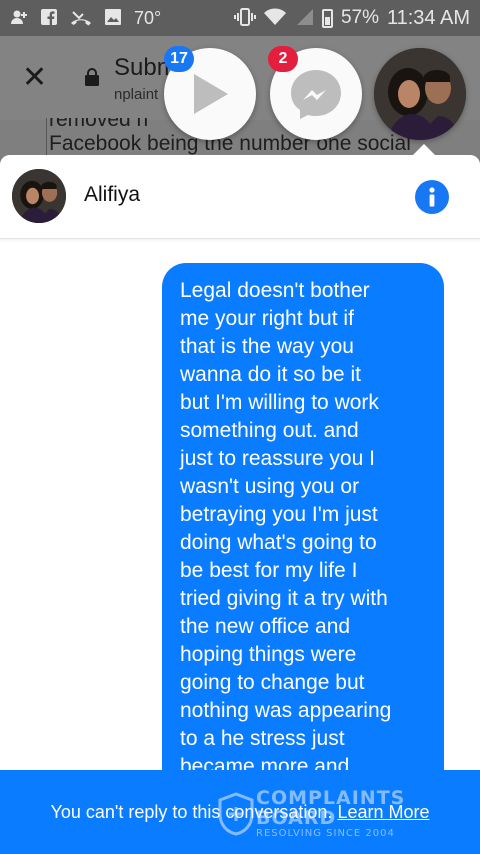  Describe the element at coordinates (113, 18) in the screenshot. I see `gallery-icon` at that location.